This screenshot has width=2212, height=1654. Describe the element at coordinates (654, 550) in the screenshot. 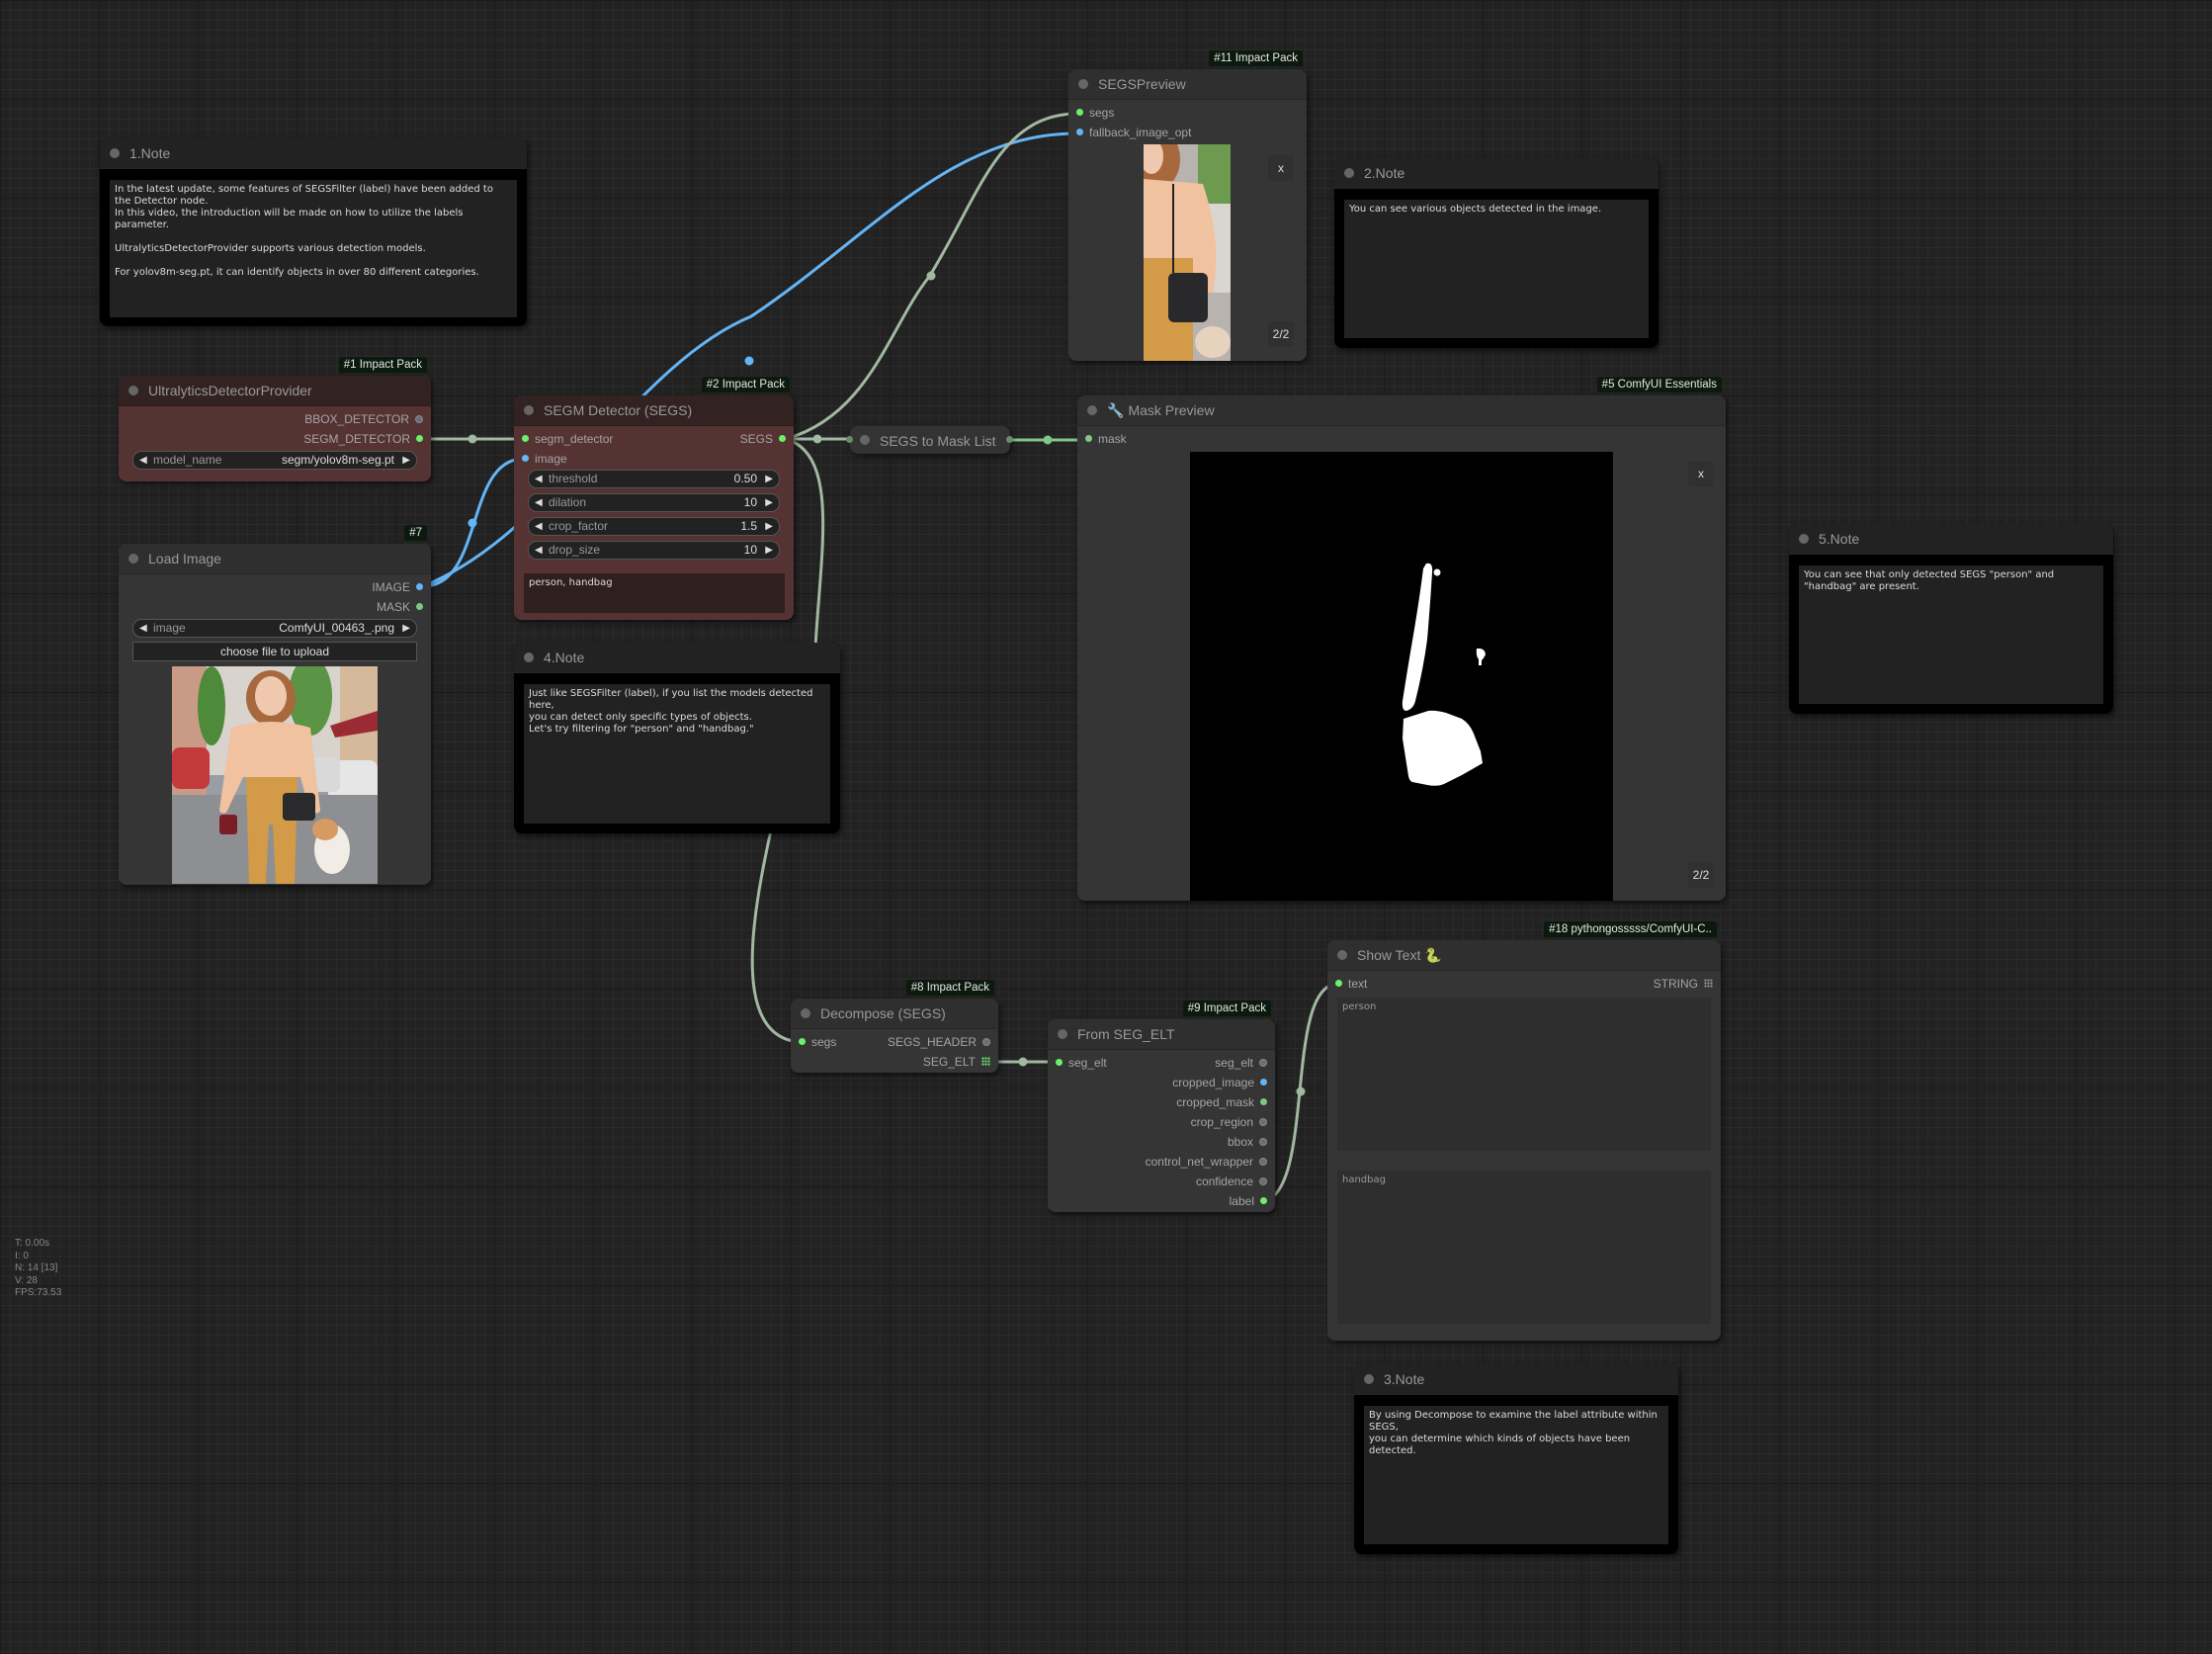

I see `drop-size-number-widget: ◀ drop_size 10 ▶` at that location.